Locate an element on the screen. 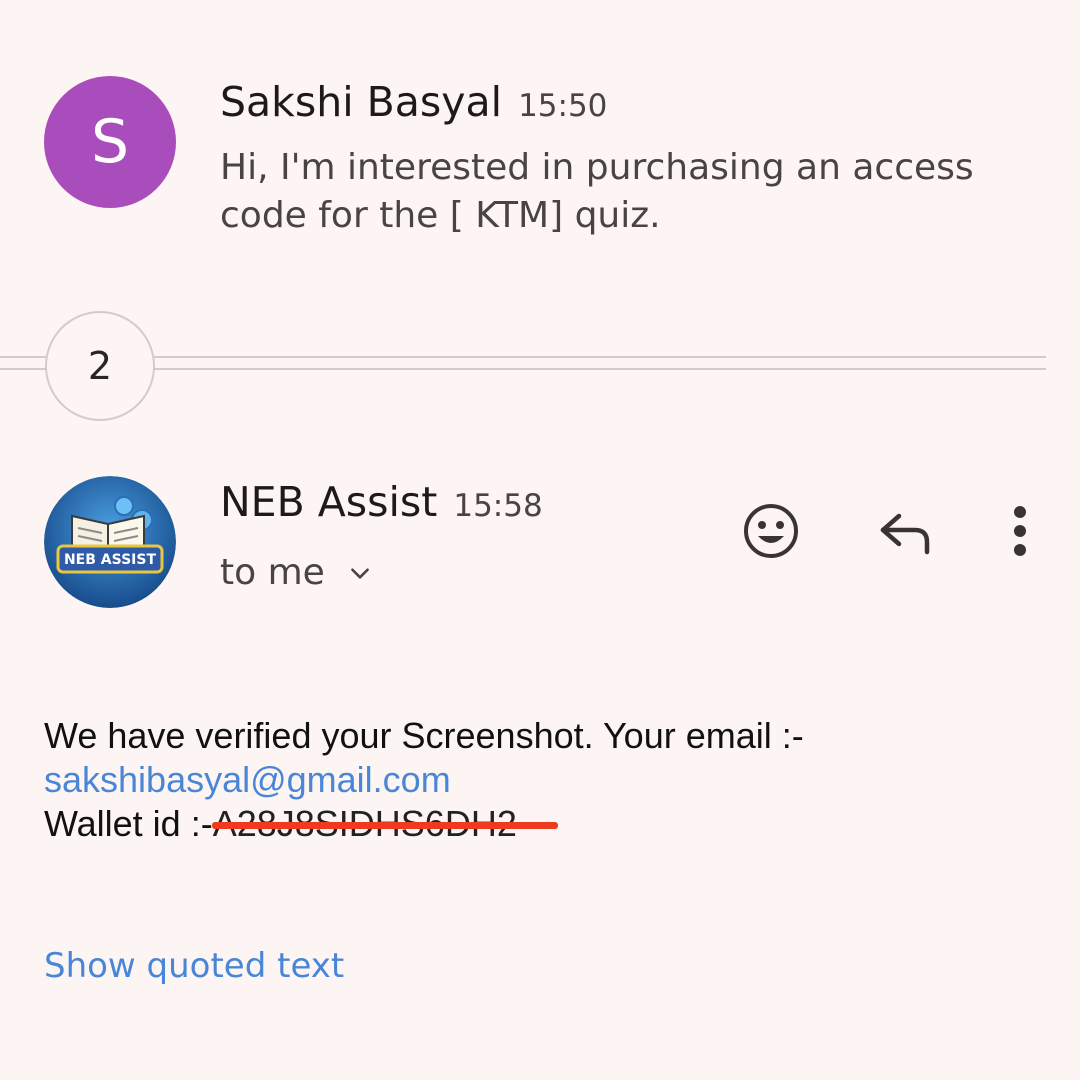 The image size is (1080, 1080). more-options-button is located at coordinates (1020, 531).